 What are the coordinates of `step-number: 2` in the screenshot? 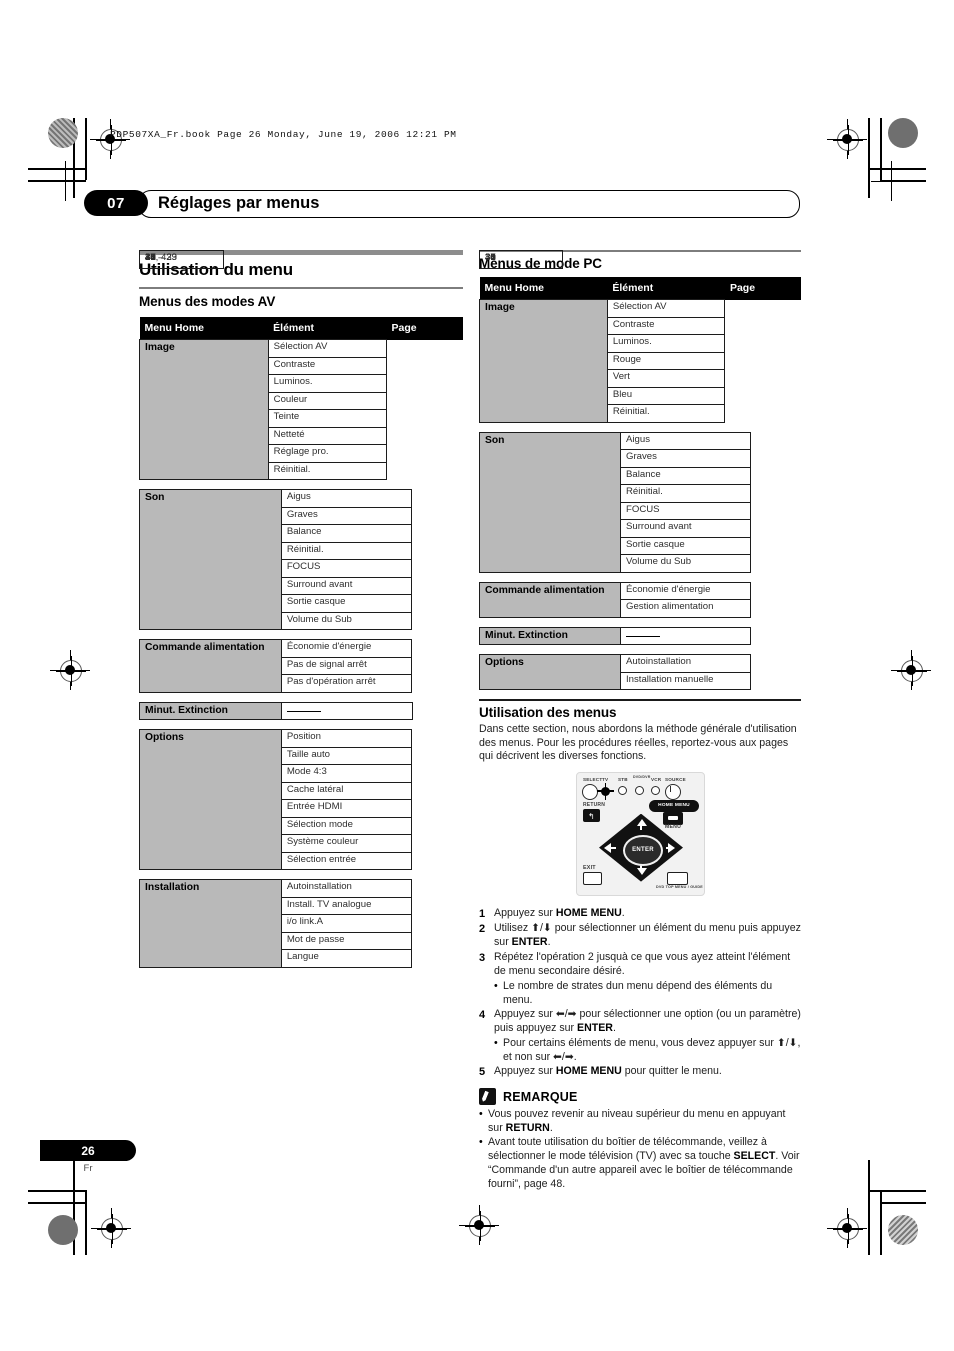 It's located at (482, 929).